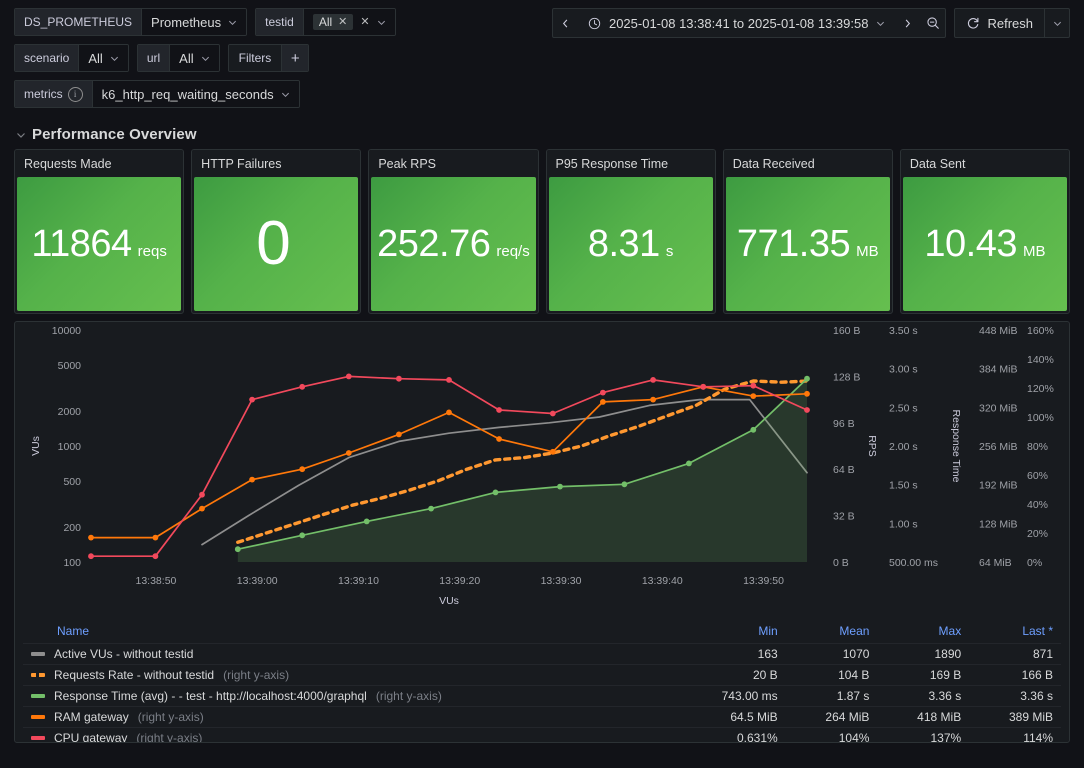 The height and width of the screenshot is (768, 1084). I want to click on legend-value-min: 163, so click(730, 654).